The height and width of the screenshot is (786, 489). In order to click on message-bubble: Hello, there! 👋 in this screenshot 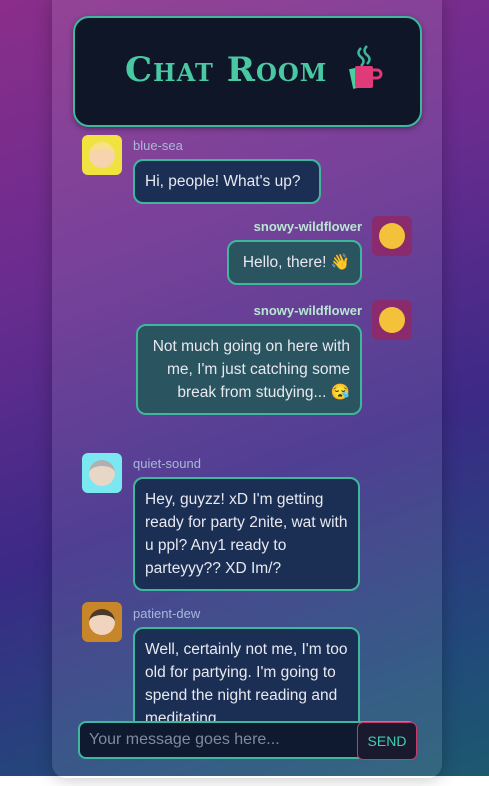, I will do `click(294, 262)`.